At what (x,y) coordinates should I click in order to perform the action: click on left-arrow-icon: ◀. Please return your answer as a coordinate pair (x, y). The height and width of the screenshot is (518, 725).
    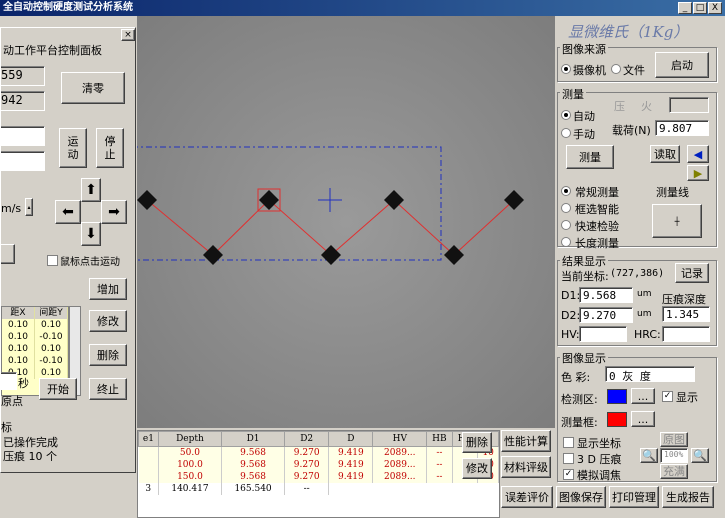
    Looking at the image, I should click on (698, 154).